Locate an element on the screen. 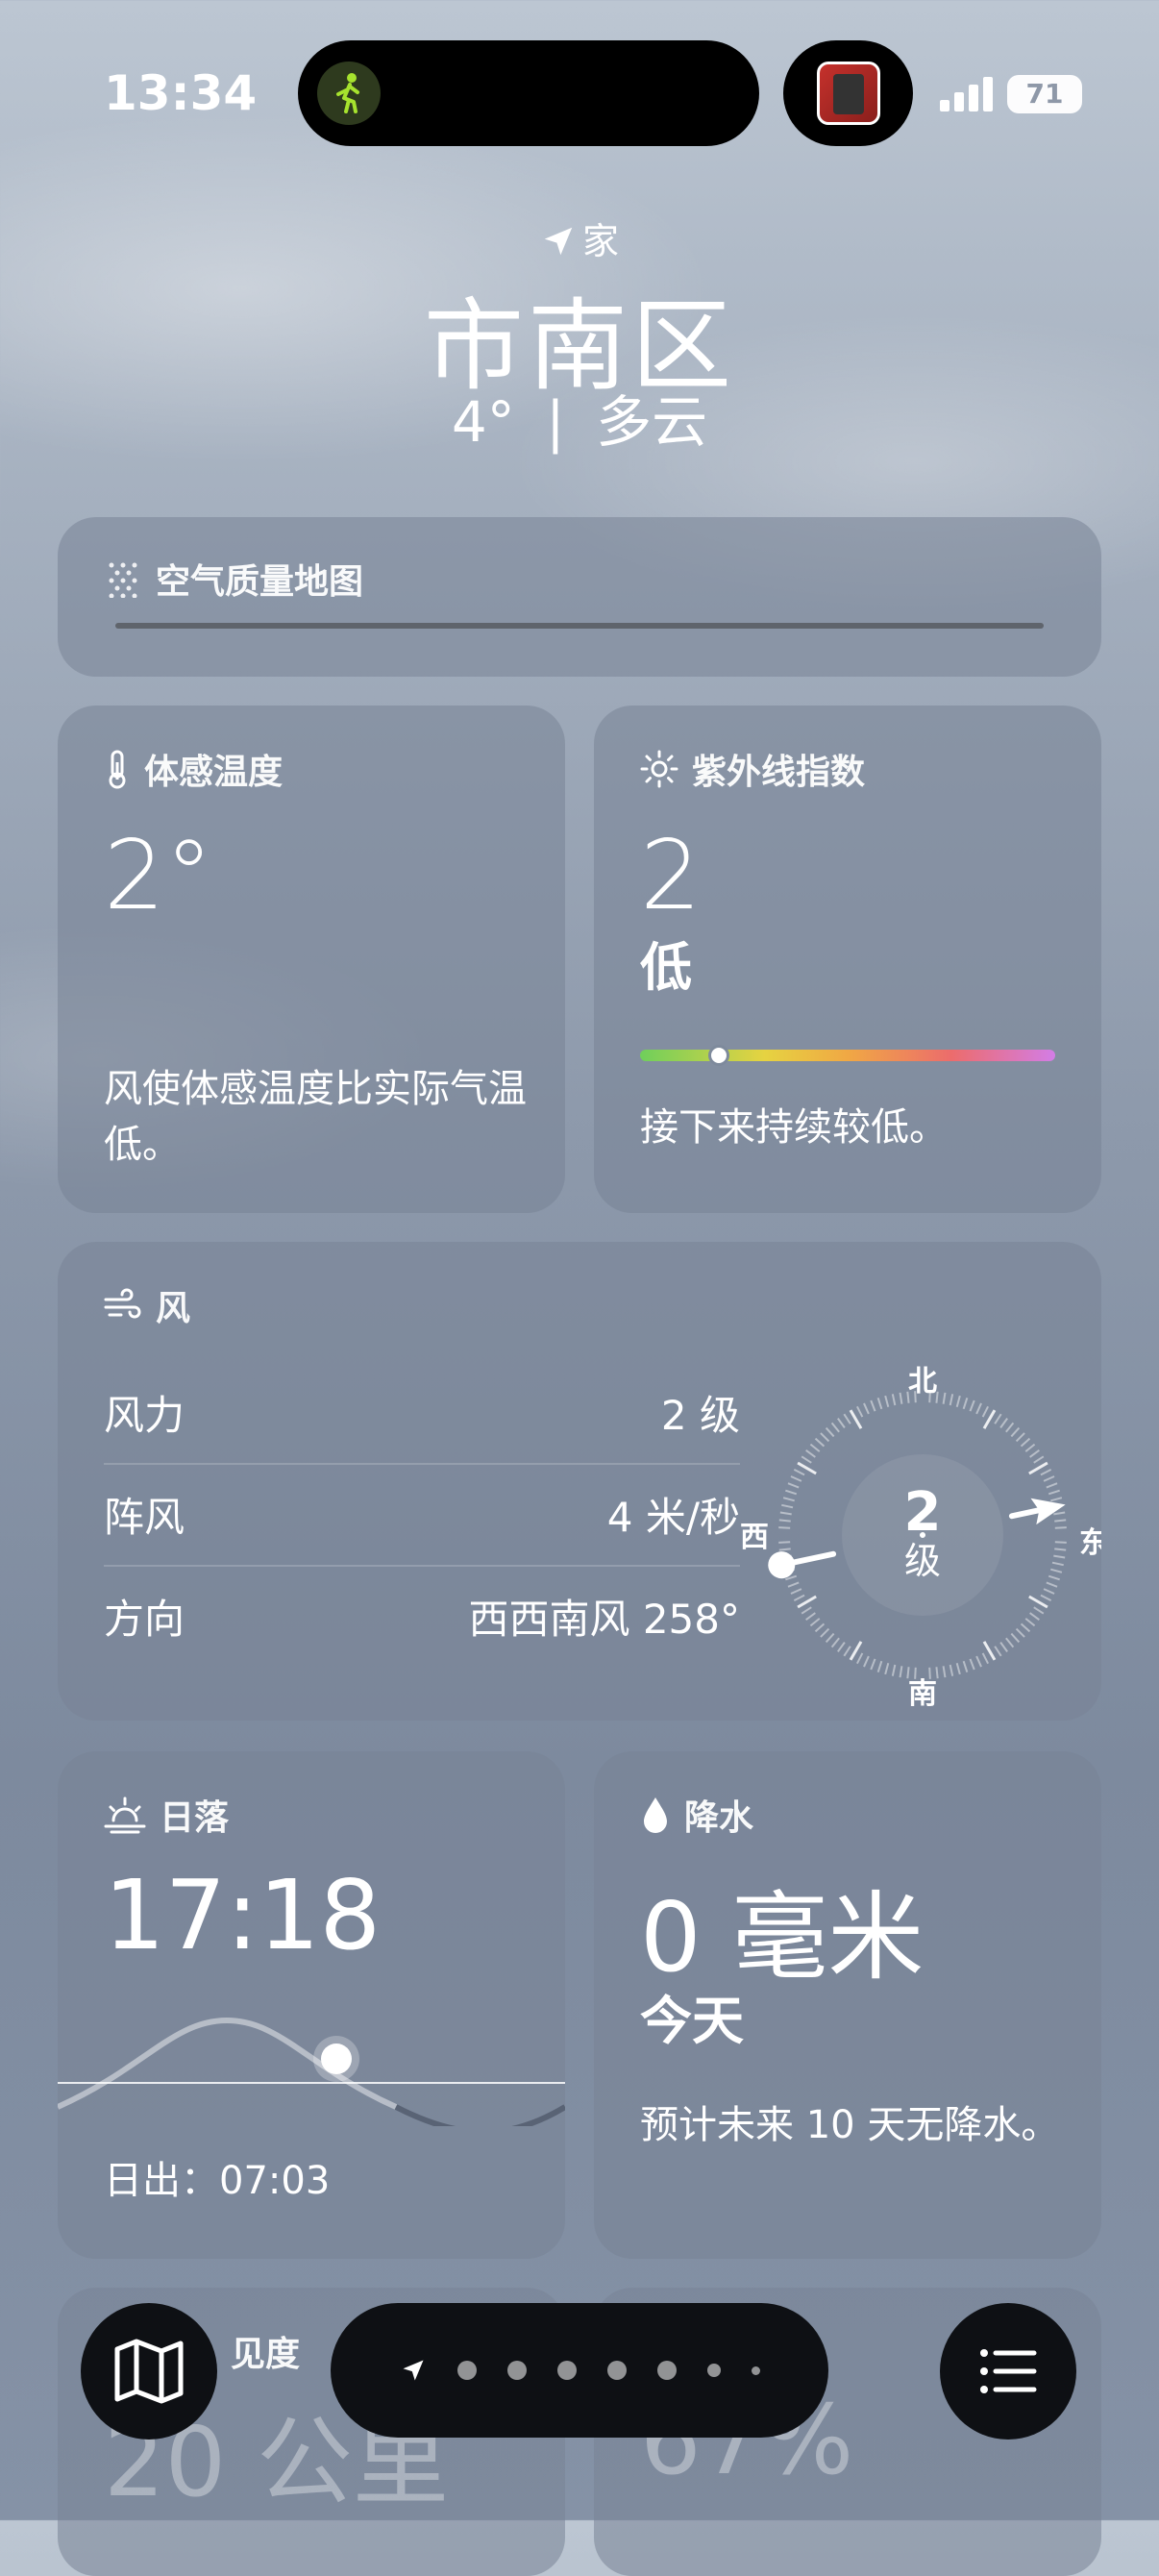 The image size is (1159, 2576). dynamic-island is located at coordinates (528, 93).